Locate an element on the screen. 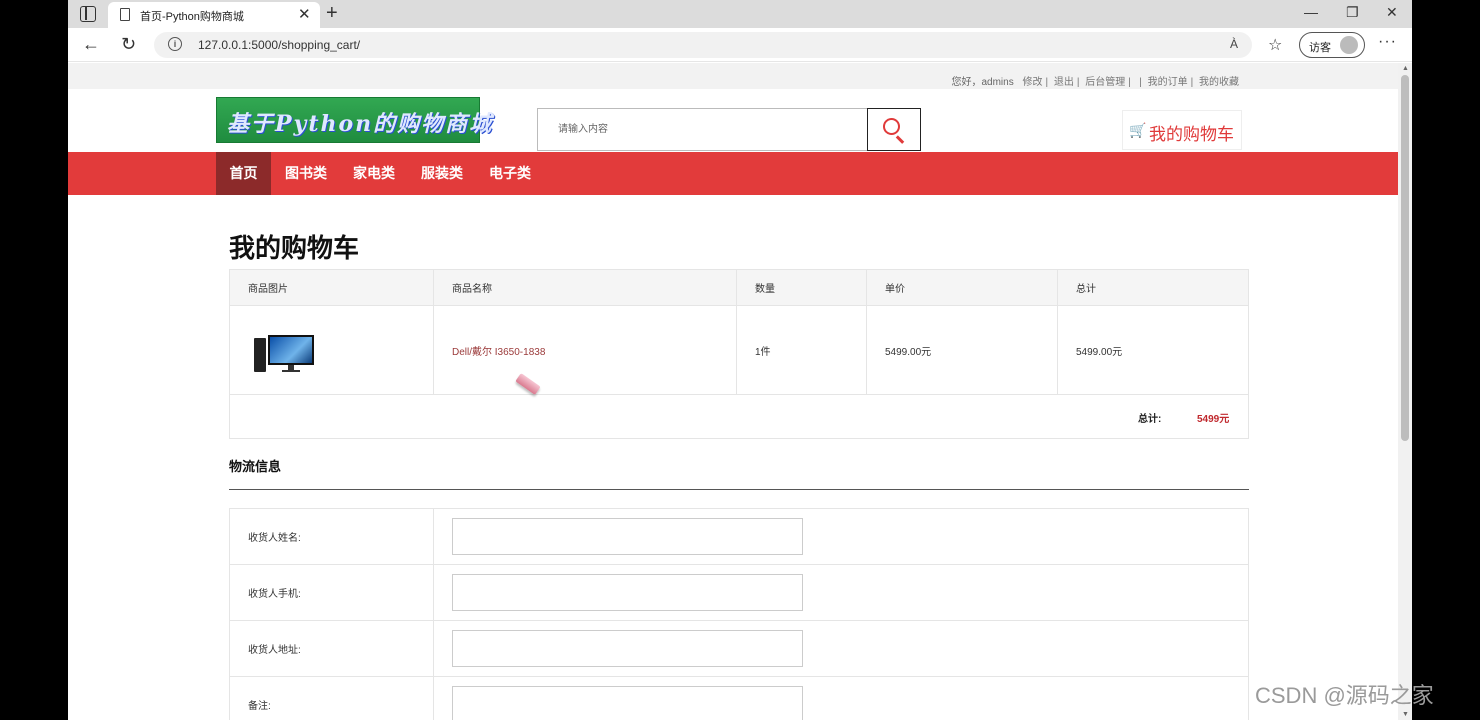 Image resolution: width=1480 pixels, height=720 pixels. browser-tab: 首页-Python购物商城 ✕ is located at coordinates (214, 15).